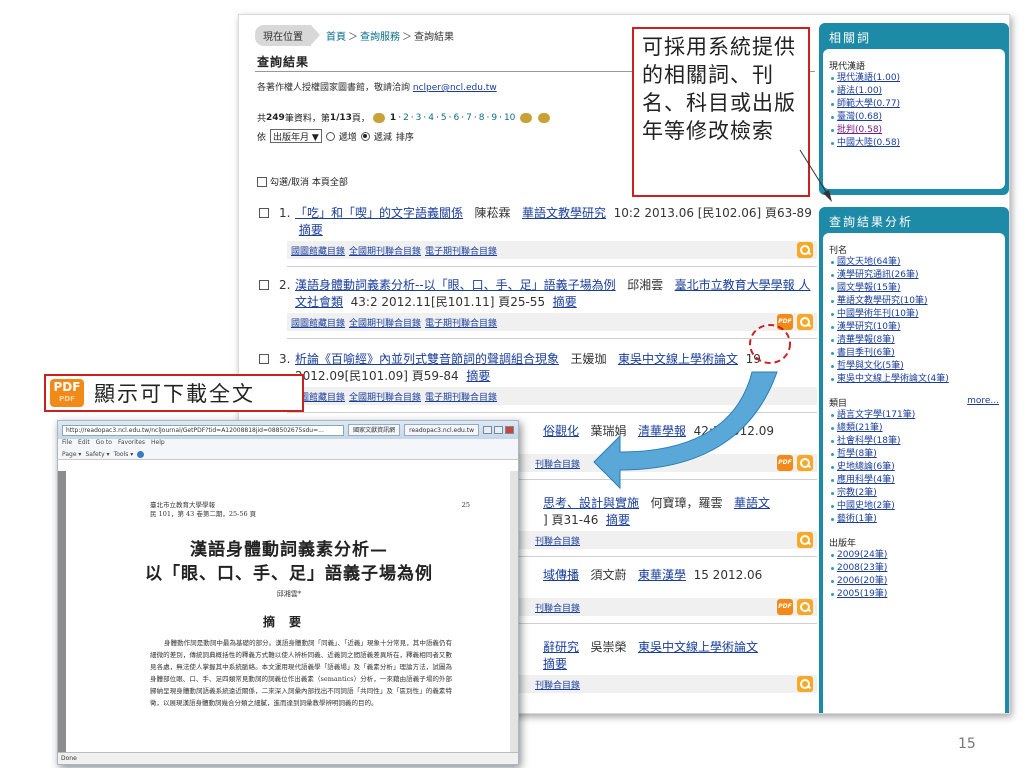 This screenshot has height=768, width=1024. What do you see at coordinates (915, 506) in the screenshot?
I see `subject-facet-link: 中國史地(2筆)` at bounding box center [915, 506].